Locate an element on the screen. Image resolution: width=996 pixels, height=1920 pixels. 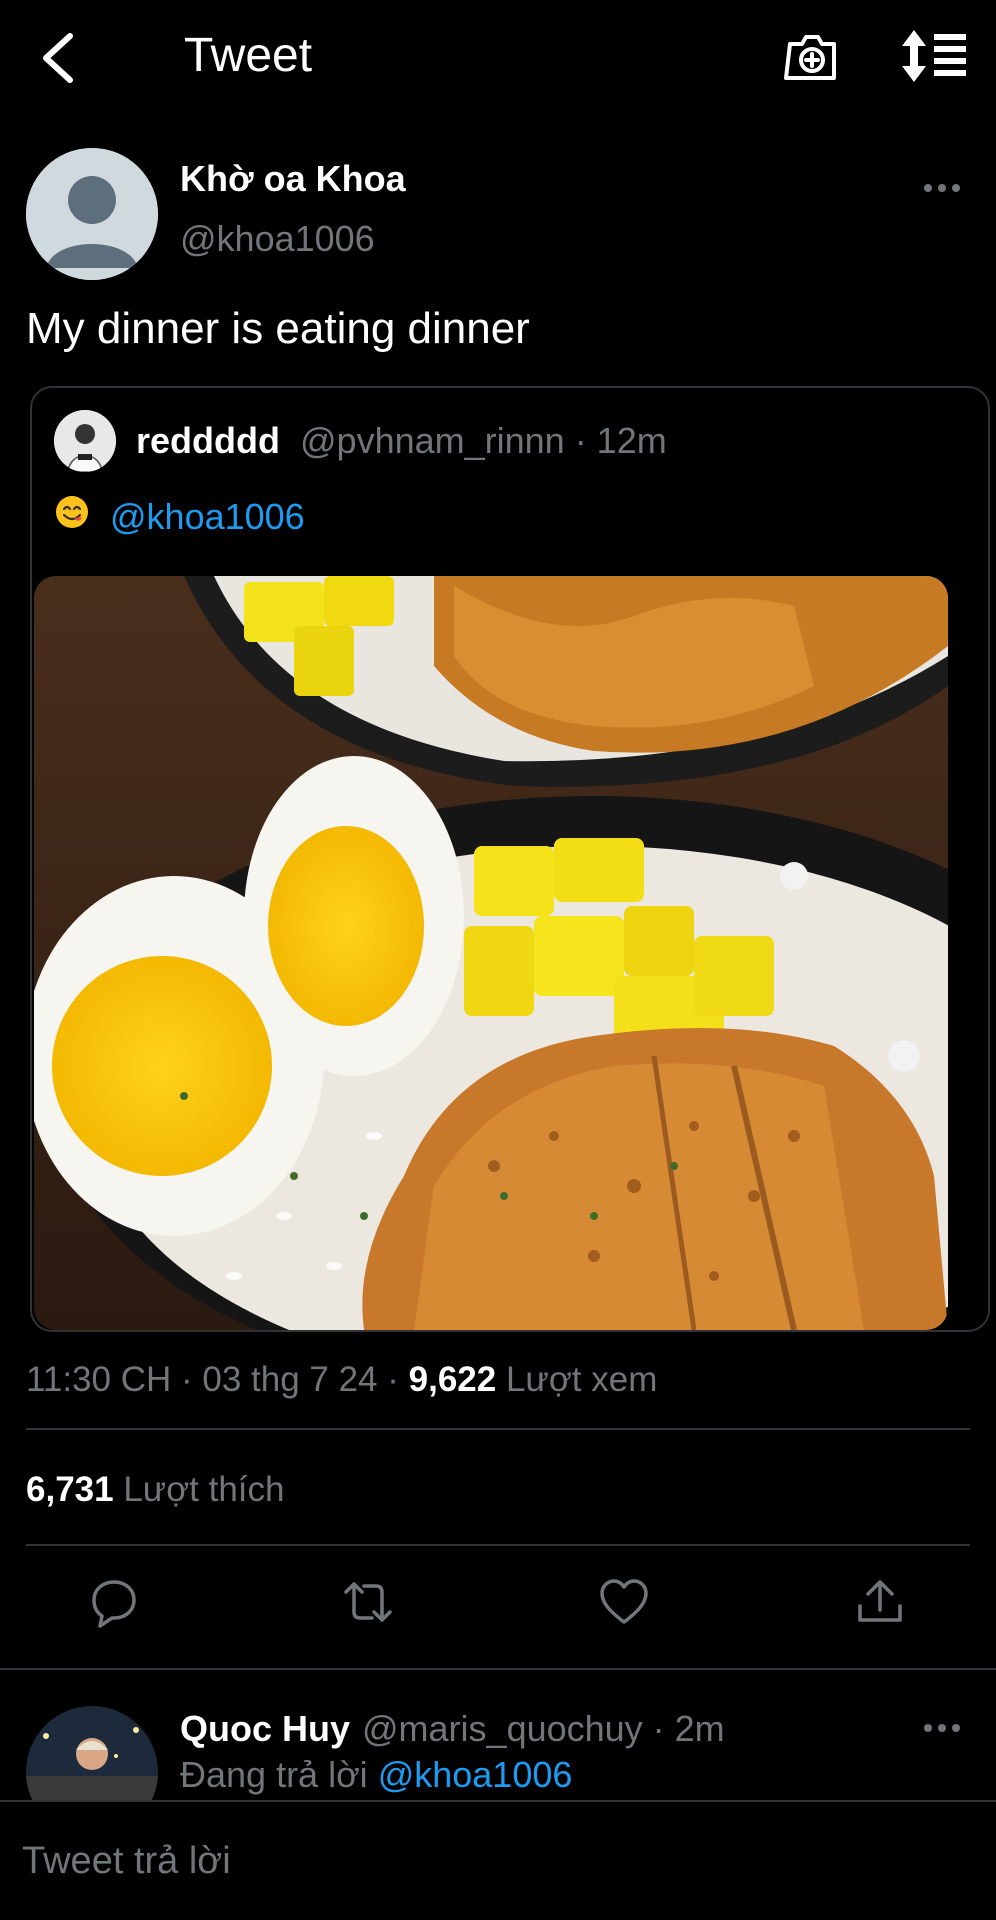
share-icon is located at coordinates (880, 1602).